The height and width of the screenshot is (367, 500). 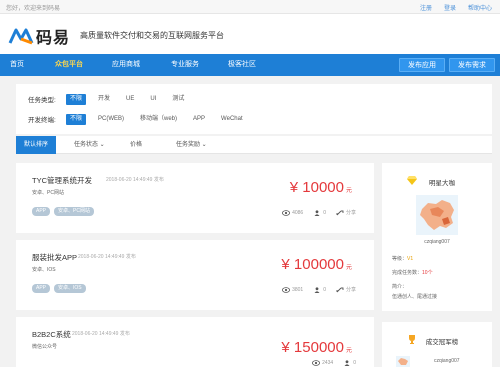 I want to click on task-type-ue: UE, so click(x=130, y=99).